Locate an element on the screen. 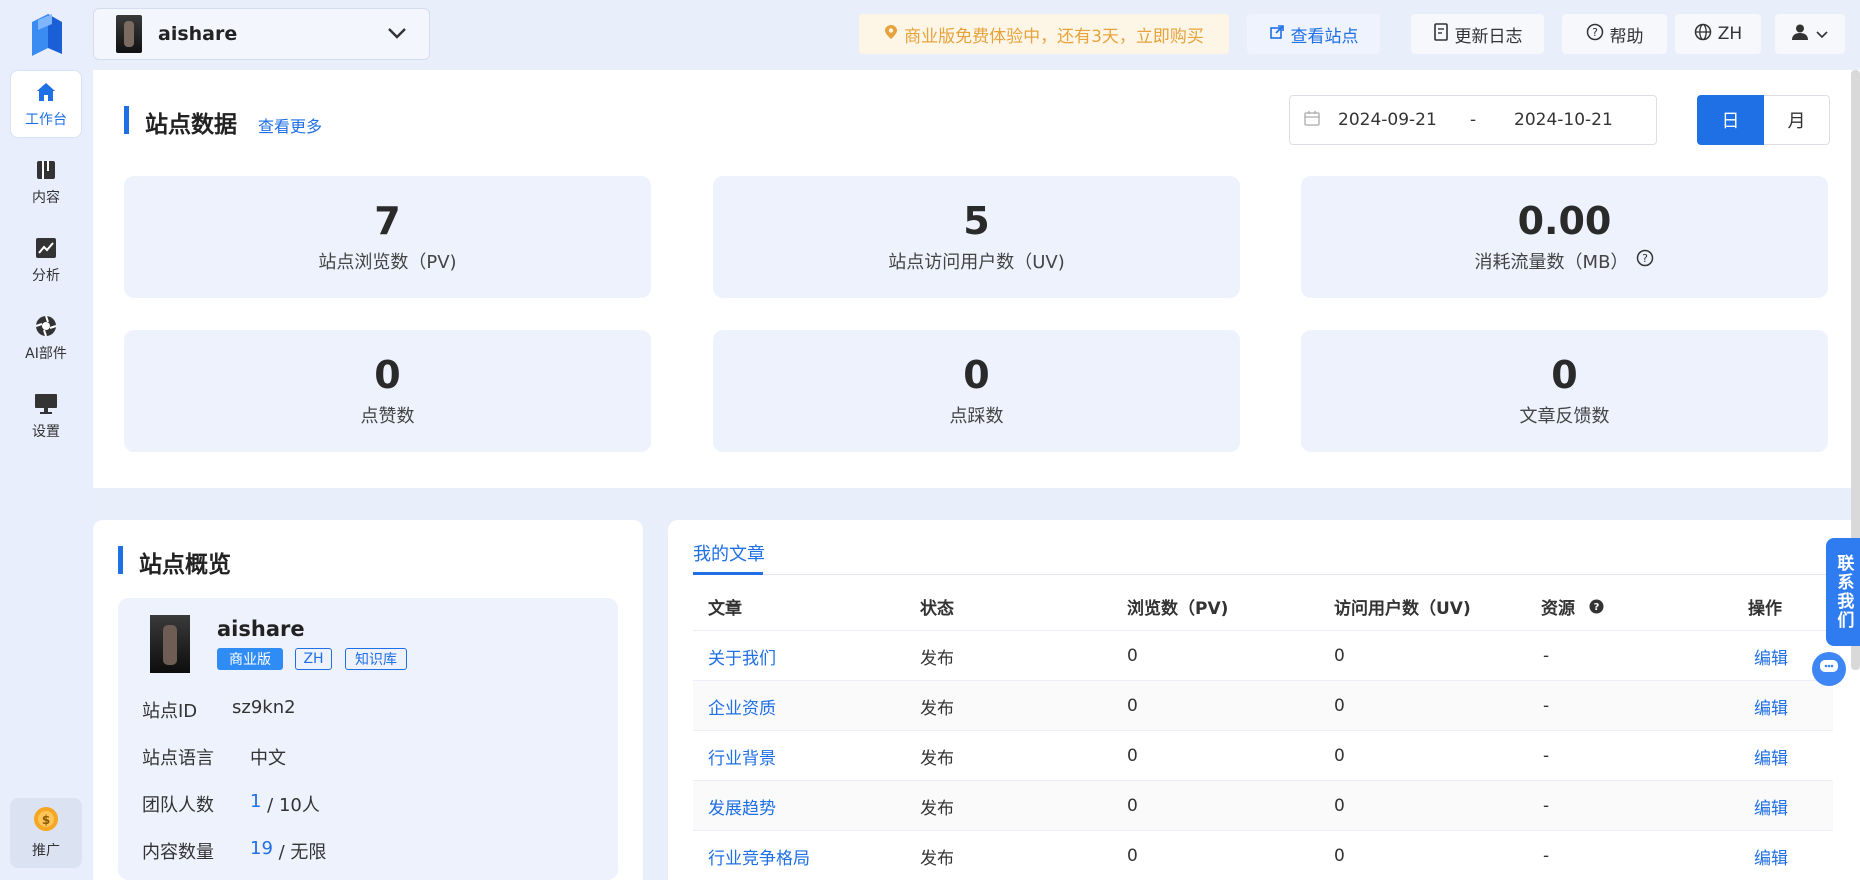  stat-card-feedback: 0 文章反馈数 is located at coordinates (1564, 391).